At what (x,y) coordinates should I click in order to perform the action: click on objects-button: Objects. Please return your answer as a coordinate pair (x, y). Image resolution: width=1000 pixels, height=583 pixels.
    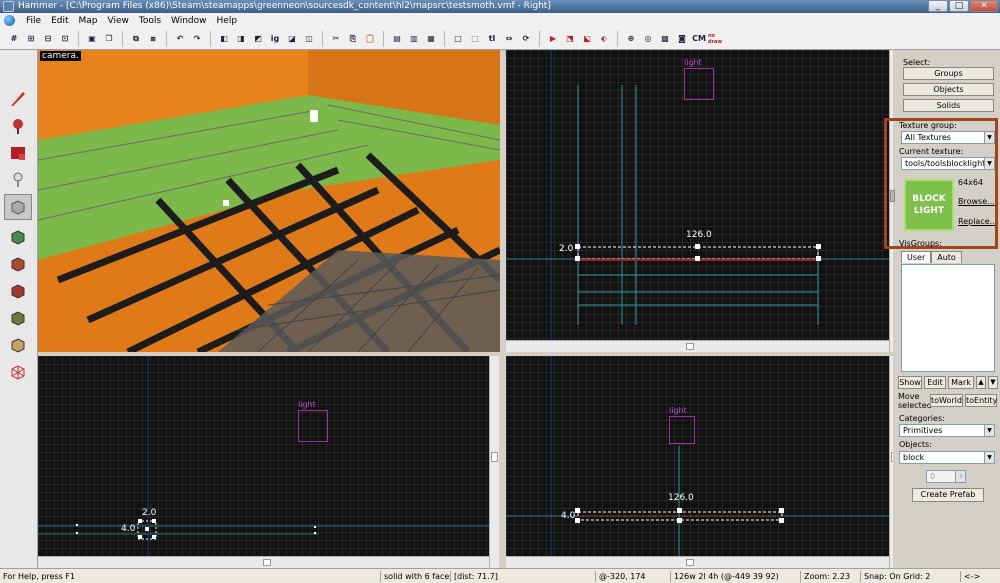
    Looking at the image, I should click on (948, 89).